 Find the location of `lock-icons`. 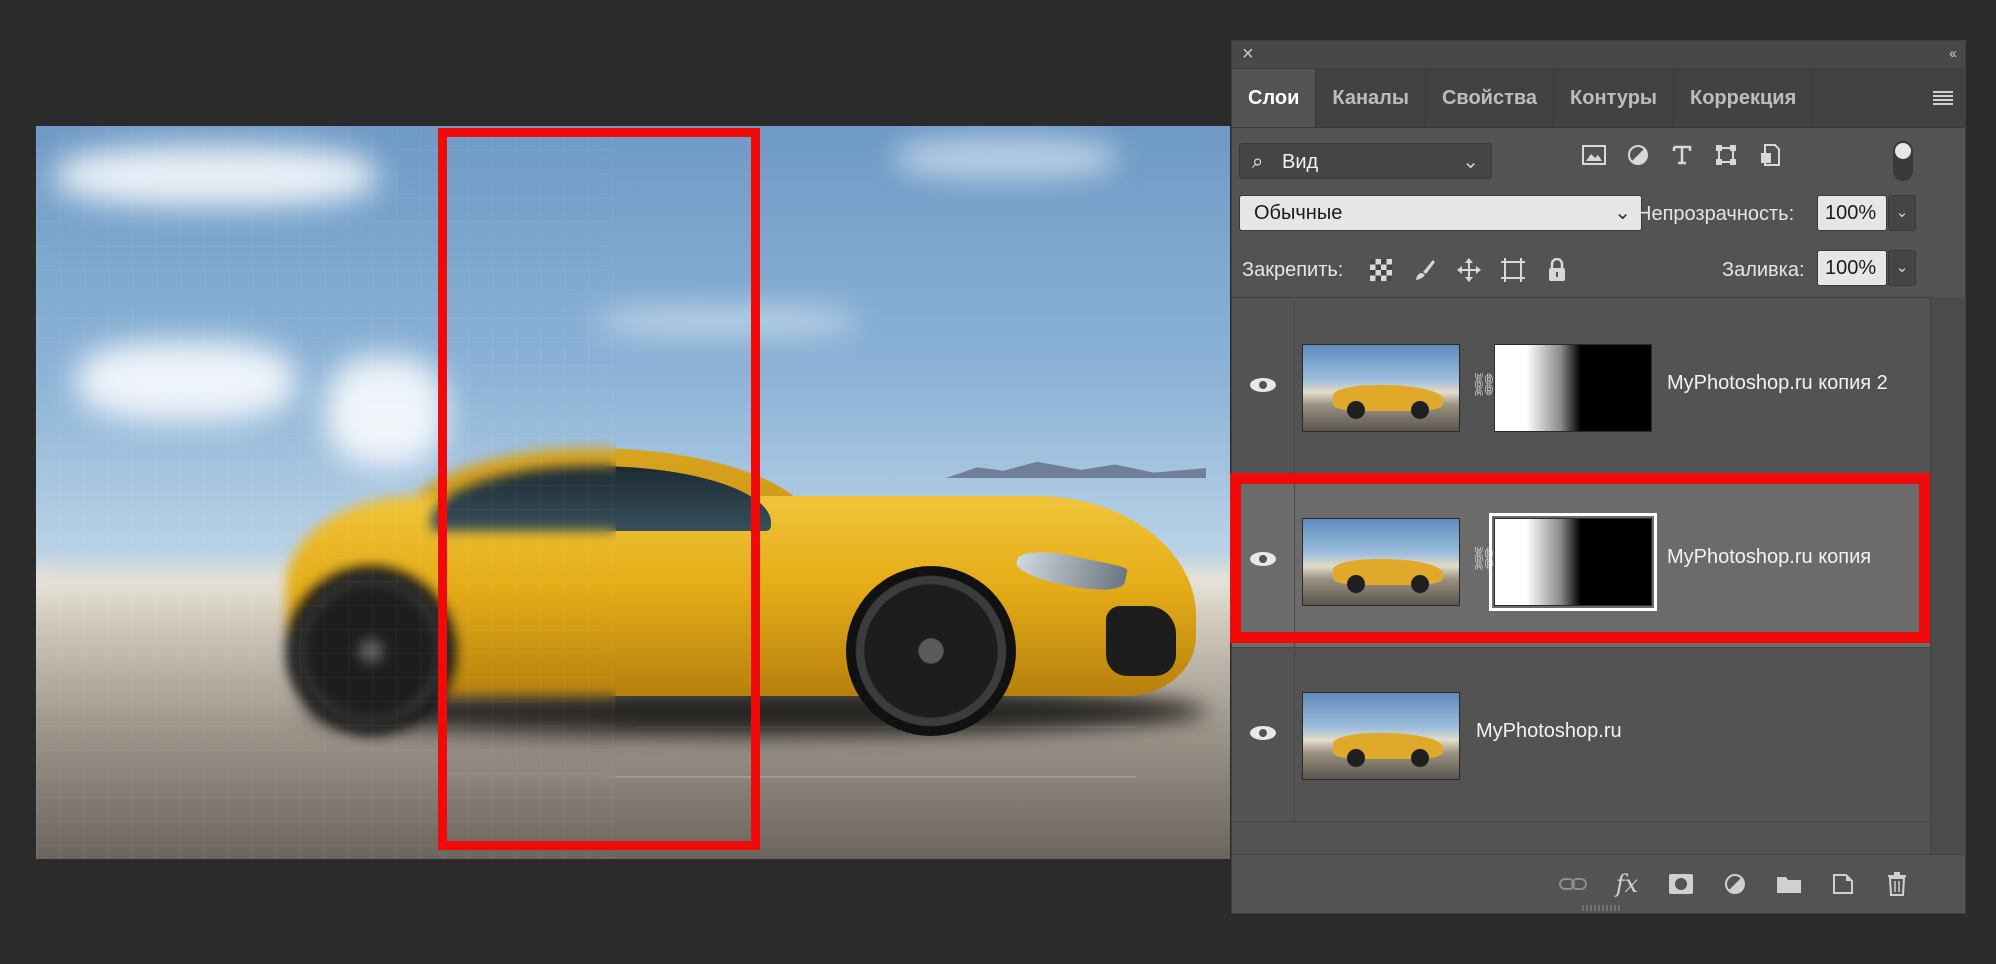

lock-icons is located at coordinates (1469, 270).